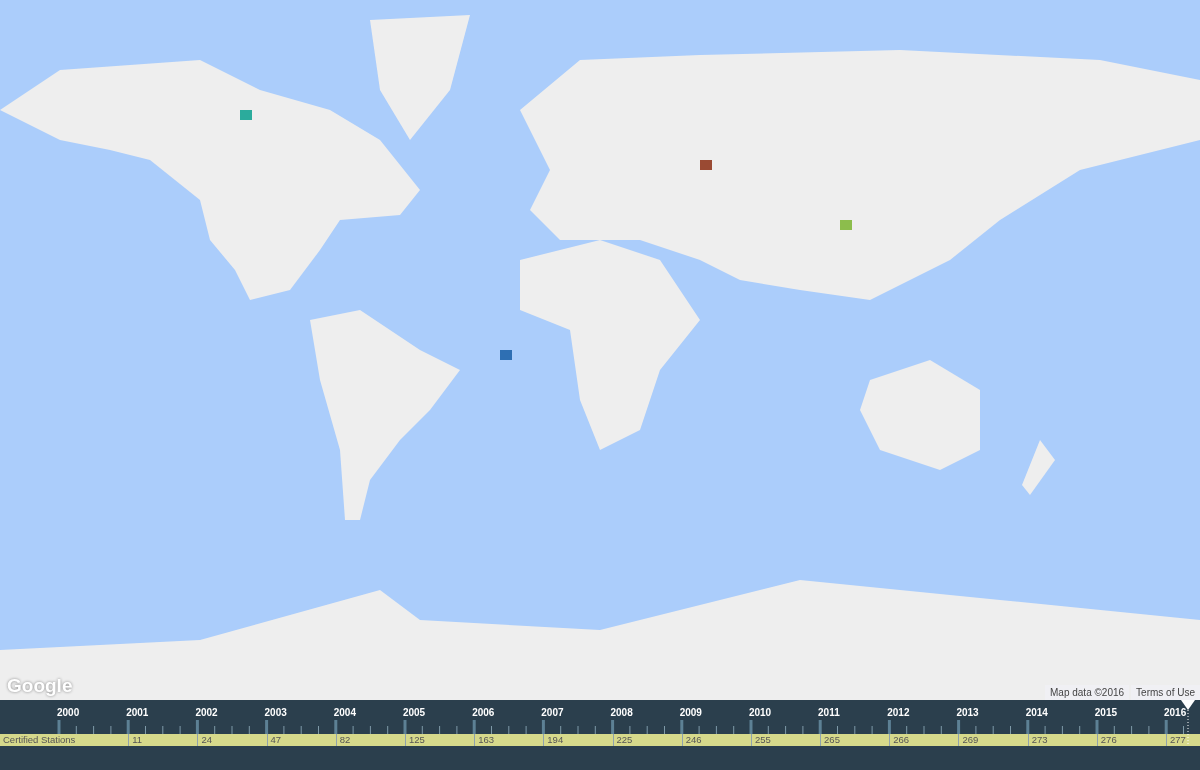 Image resolution: width=1200 pixels, height=770 pixels. Describe the element at coordinates (1037, 712) in the screenshot. I see `year-label: 2014` at that location.